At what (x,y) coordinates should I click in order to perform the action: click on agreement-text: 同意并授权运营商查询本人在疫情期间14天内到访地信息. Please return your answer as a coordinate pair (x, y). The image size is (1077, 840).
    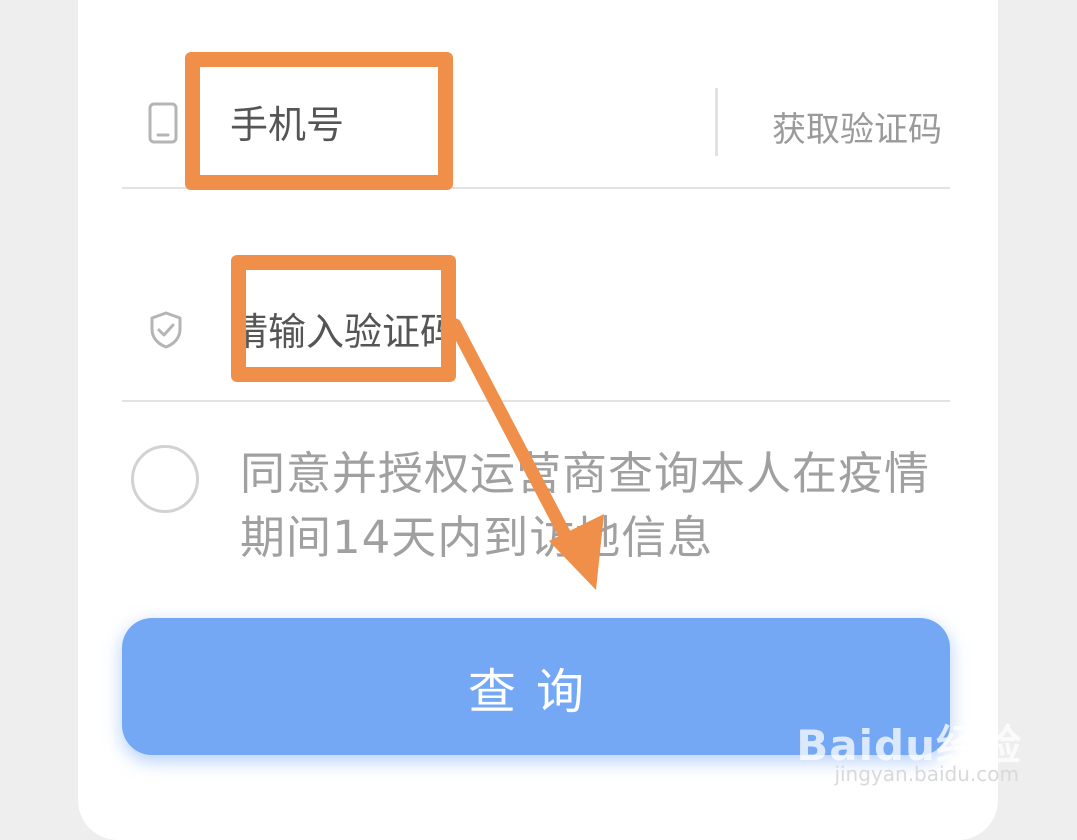
    Looking at the image, I should click on (585, 505).